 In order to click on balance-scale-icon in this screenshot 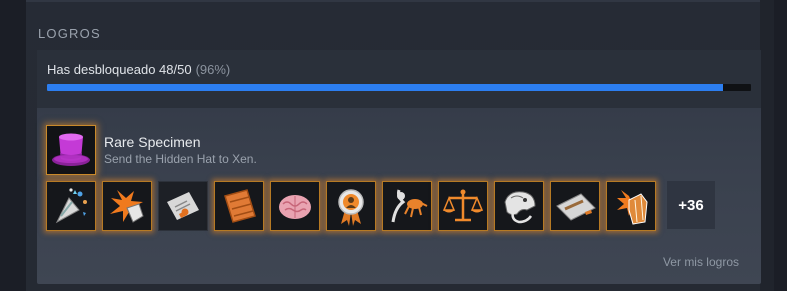, I will do `click(463, 205)`.